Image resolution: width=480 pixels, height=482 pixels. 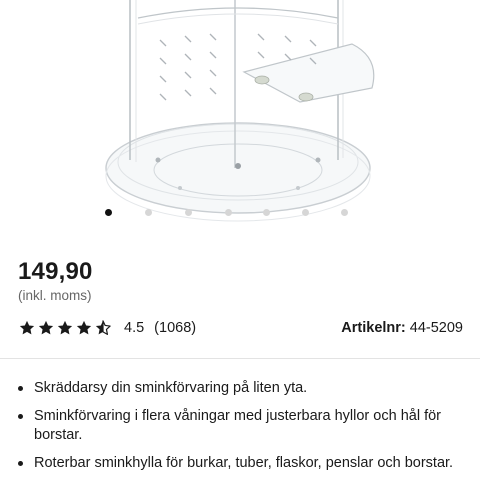 I want to click on product-price: 149,90, so click(x=55, y=271).